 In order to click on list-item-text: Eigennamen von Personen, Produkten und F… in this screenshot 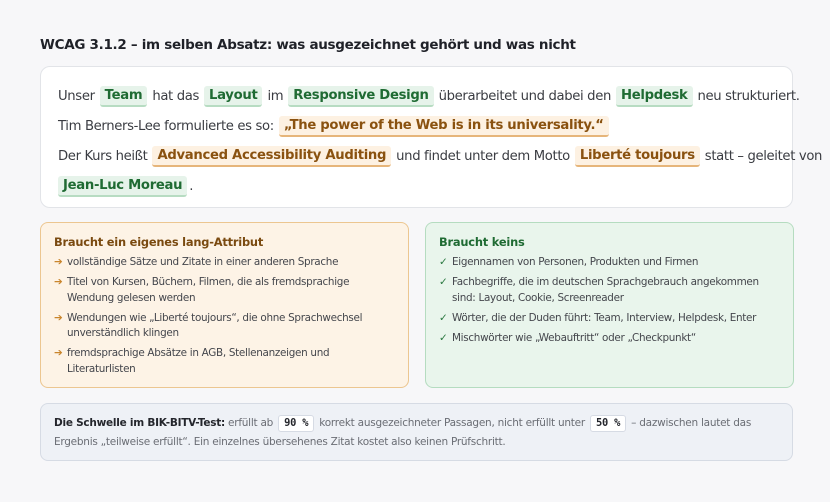, I will do `click(575, 262)`.